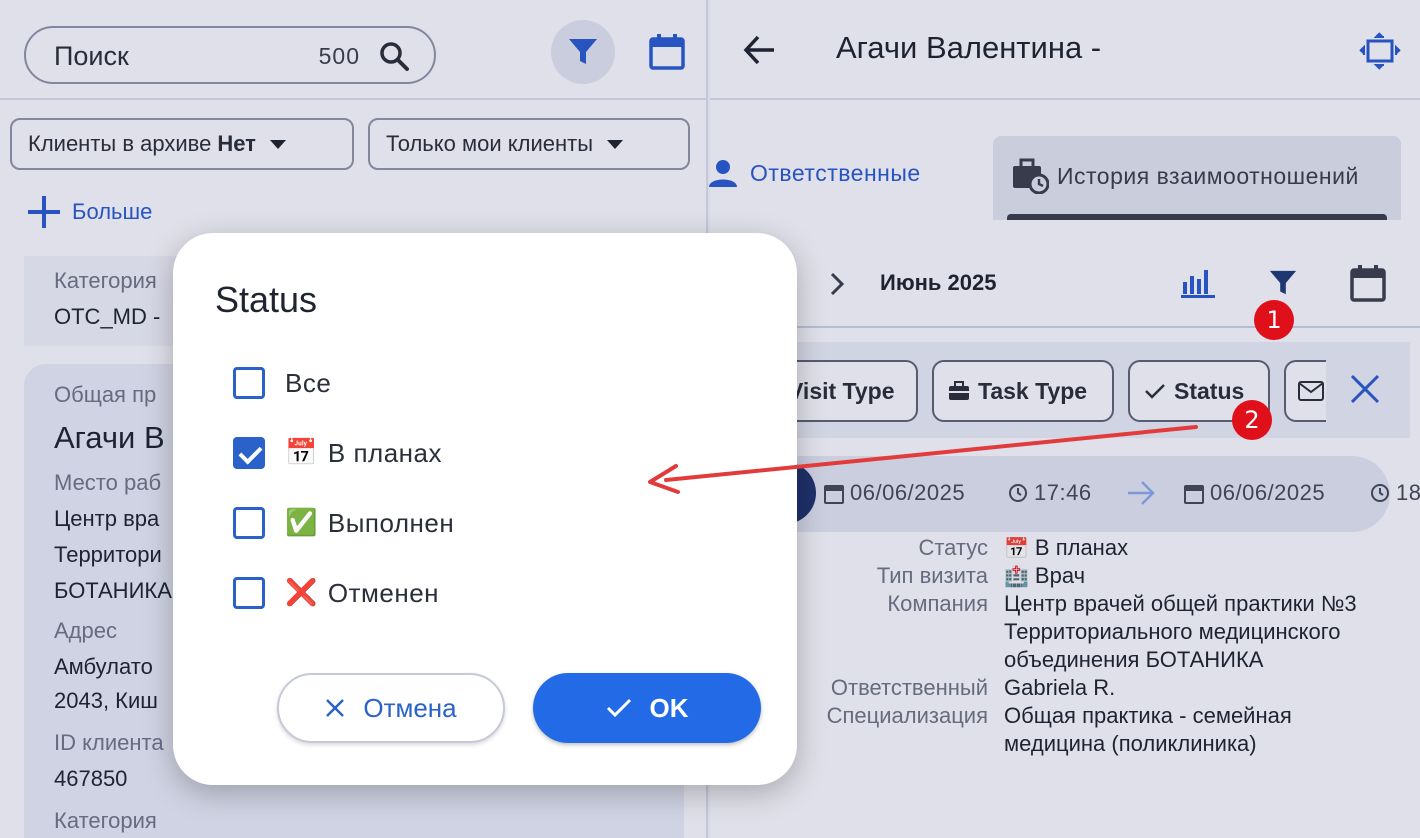 The height and width of the screenshot is (838, 1420). Describe the element at coordinates (1274, 320) in the screenshot. I see `annotation-badge: 1` at that location.